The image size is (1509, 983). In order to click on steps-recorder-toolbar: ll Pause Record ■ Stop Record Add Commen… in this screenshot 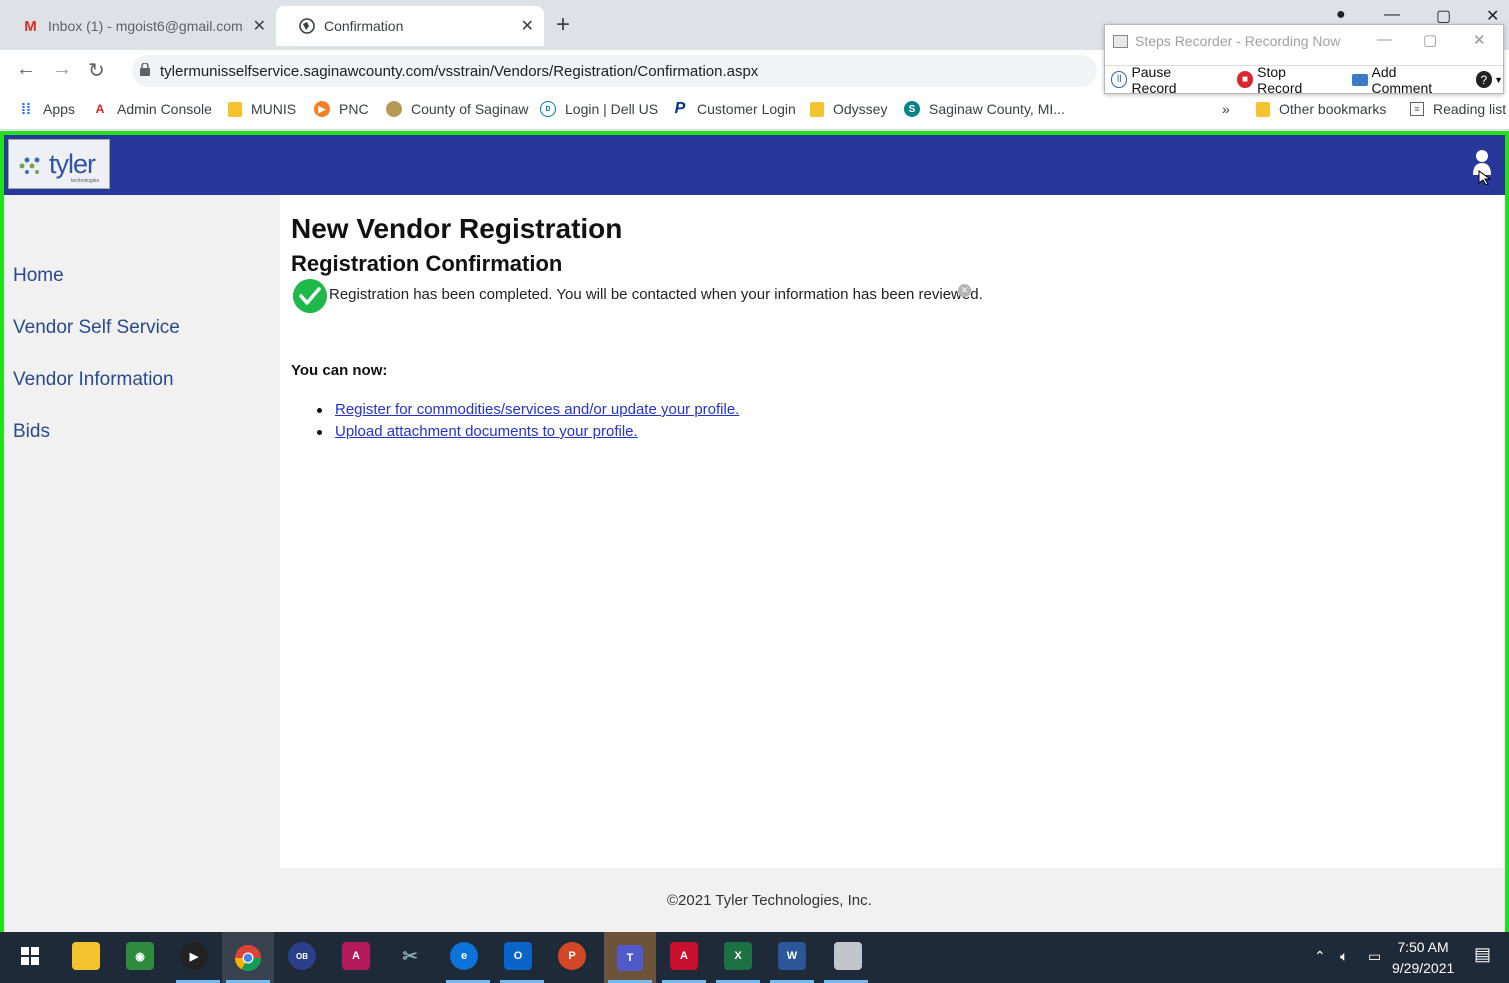, I will do `click(1304, 80)`.